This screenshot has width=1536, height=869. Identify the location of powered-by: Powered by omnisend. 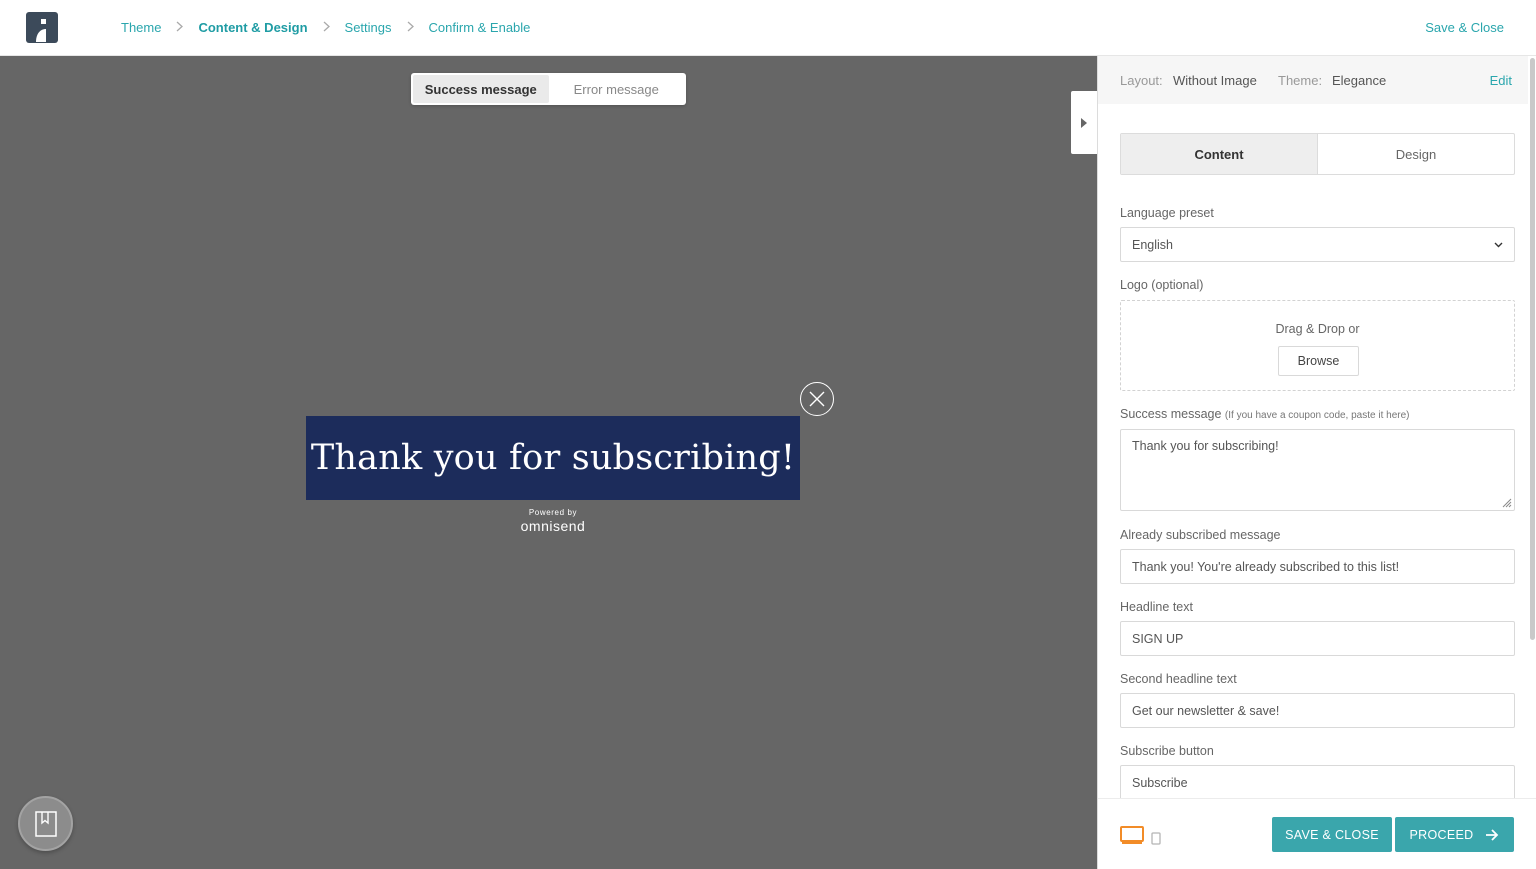
(553, 521).